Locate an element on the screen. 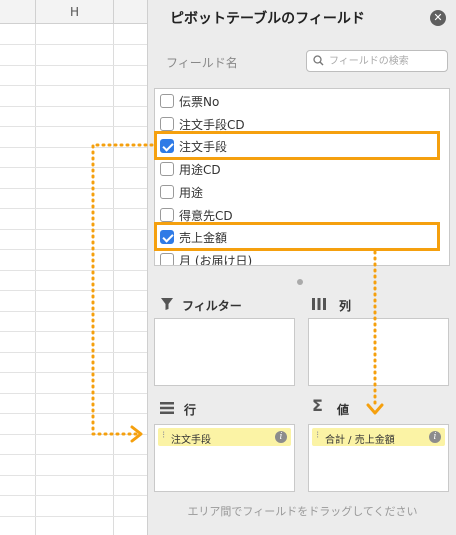  field-search-input is located at coordinates (387, 61).